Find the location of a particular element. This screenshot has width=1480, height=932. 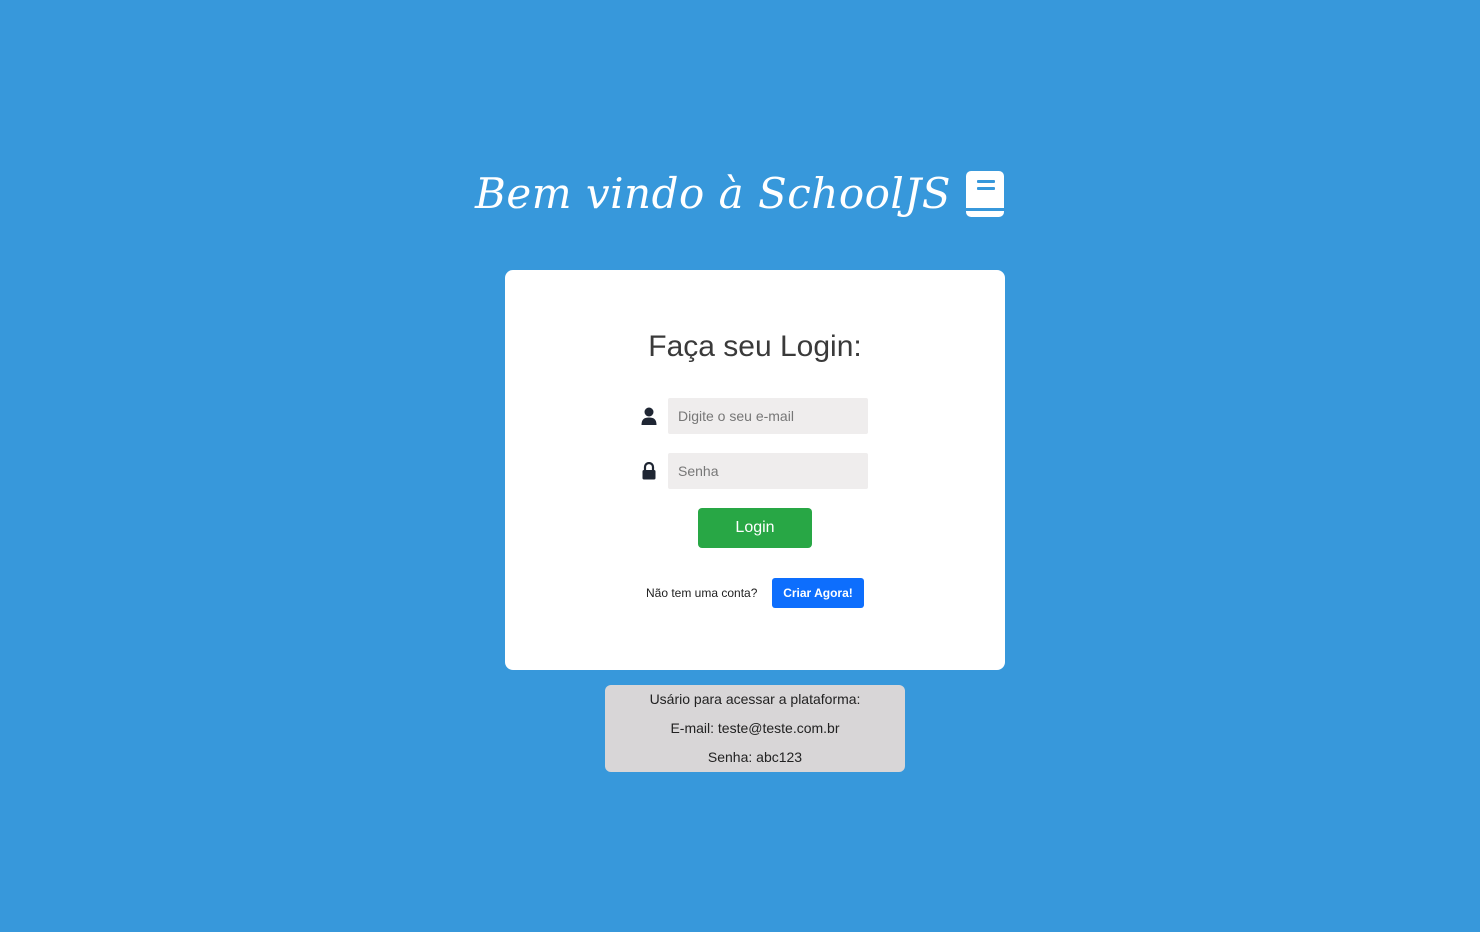

book-icon is located at coordinates (985, 194).